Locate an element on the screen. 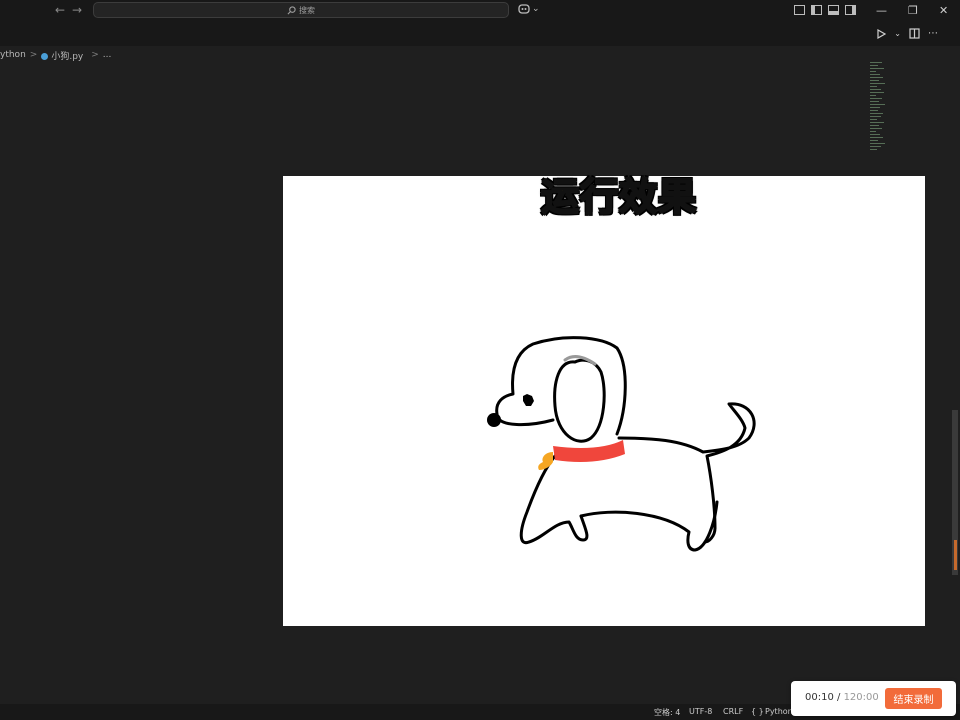 This screenshot has width=960, height=720. close-icon: ✕ is located at coordinates (943, 10).